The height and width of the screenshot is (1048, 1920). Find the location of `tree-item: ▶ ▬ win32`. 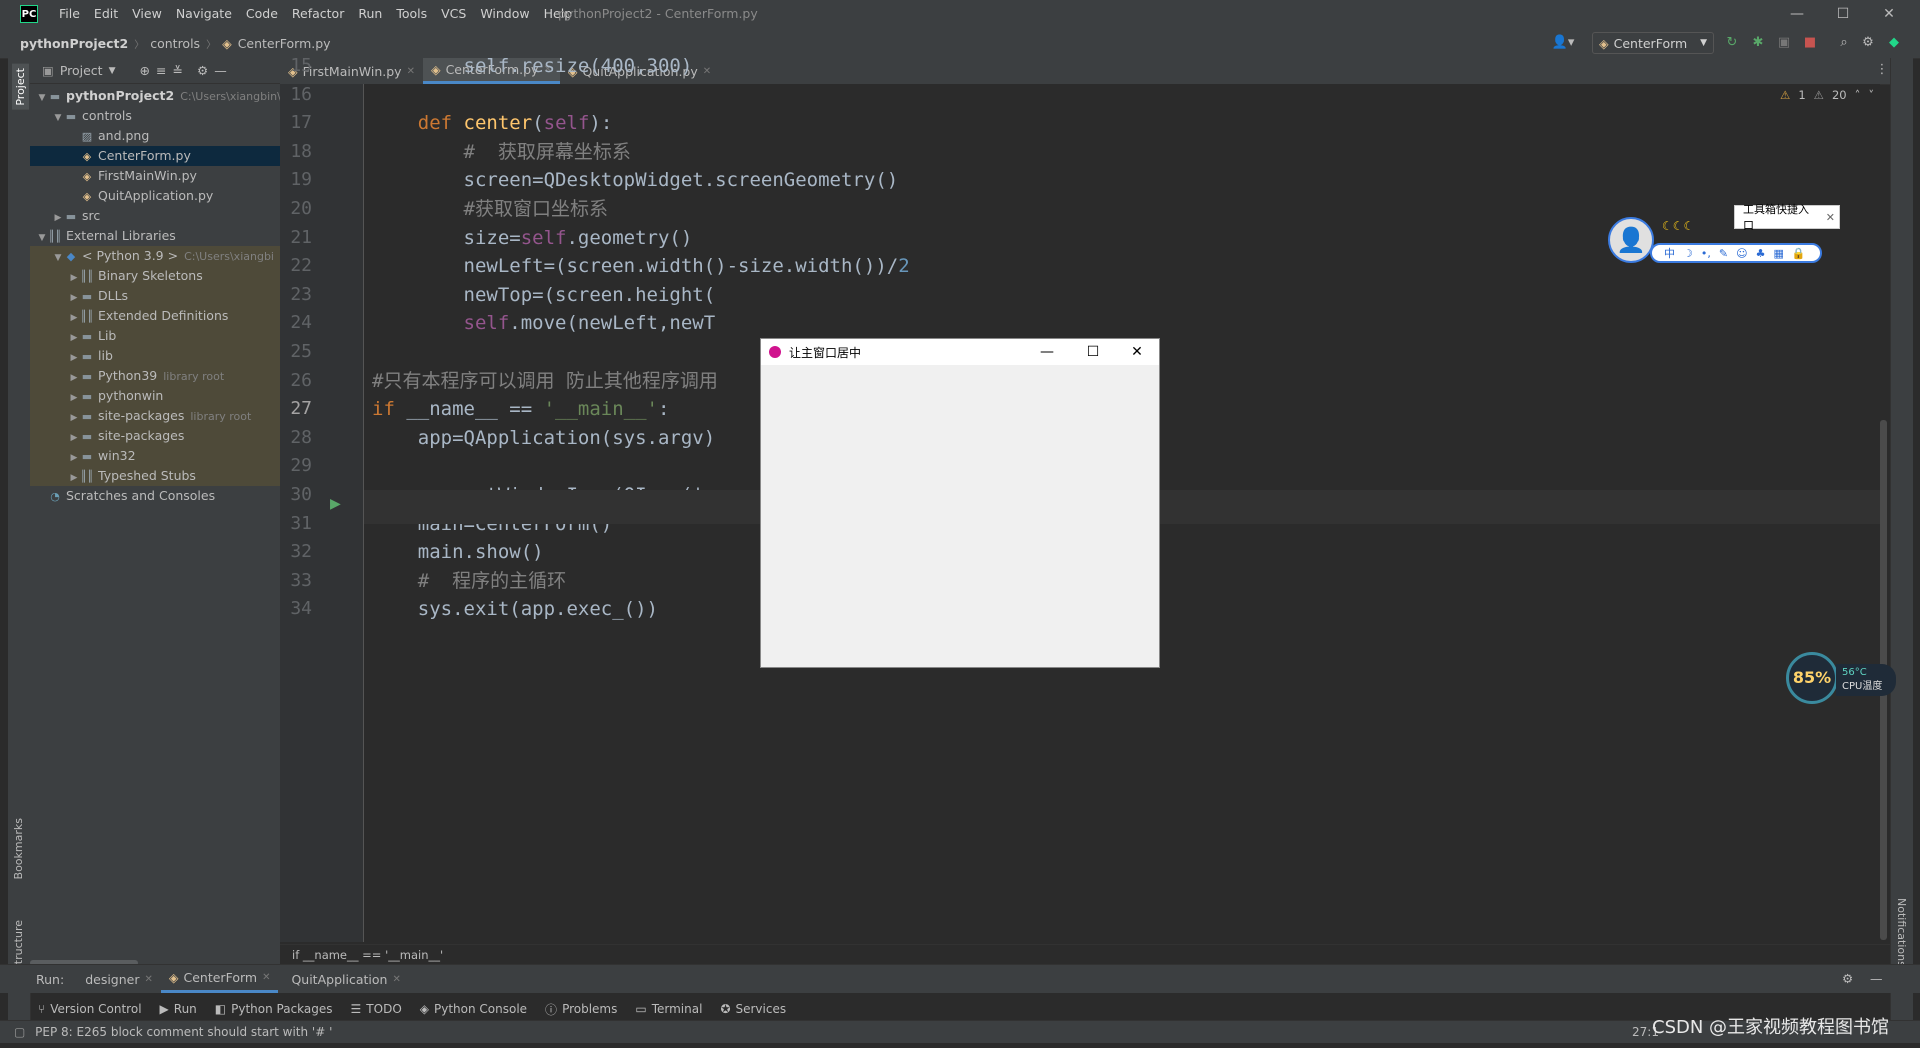

tree-item: ▶ ▬ win32 is located at coordinates (155, 456).